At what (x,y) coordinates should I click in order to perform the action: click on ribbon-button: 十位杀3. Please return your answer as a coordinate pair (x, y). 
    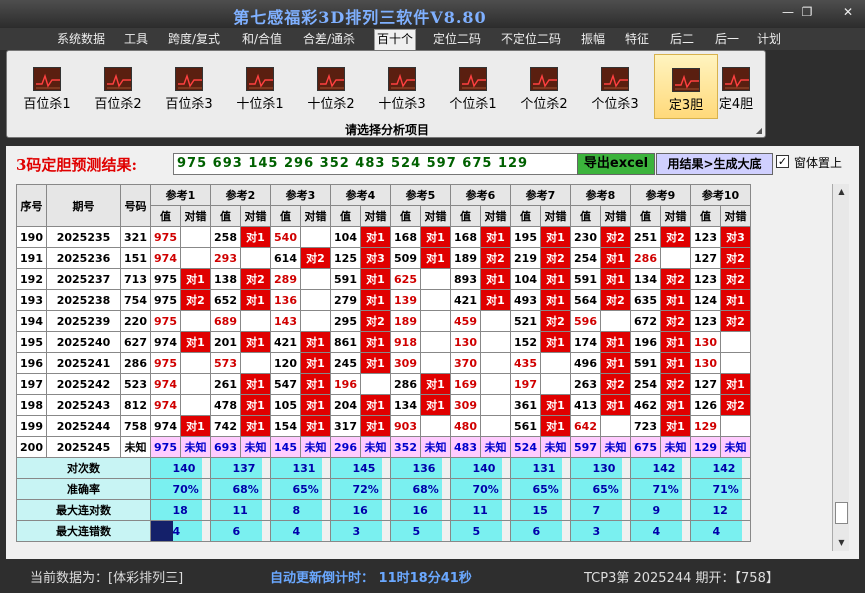
    Looking at the image, I should click on (402, 86).